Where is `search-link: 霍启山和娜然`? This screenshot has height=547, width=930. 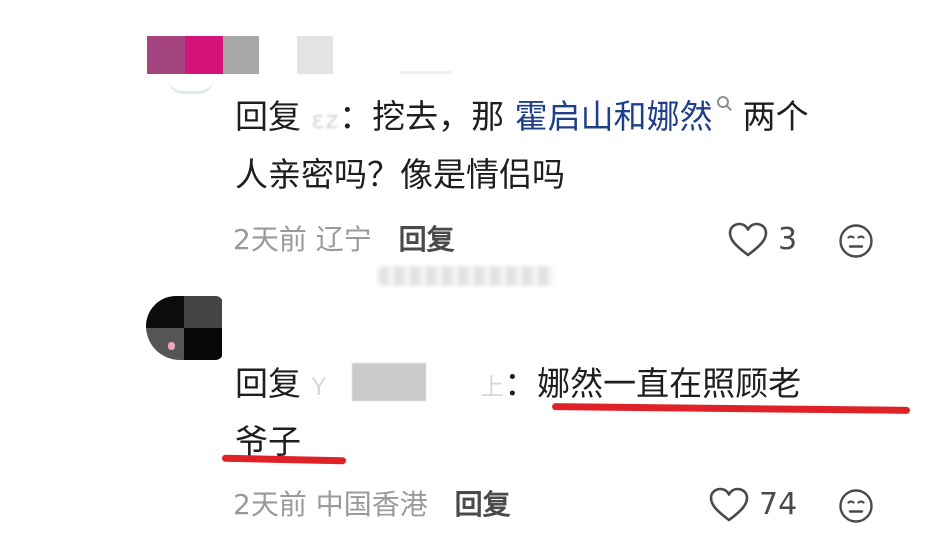
search-link: 霍启山和娜然 is located at coordinates (614, 116).